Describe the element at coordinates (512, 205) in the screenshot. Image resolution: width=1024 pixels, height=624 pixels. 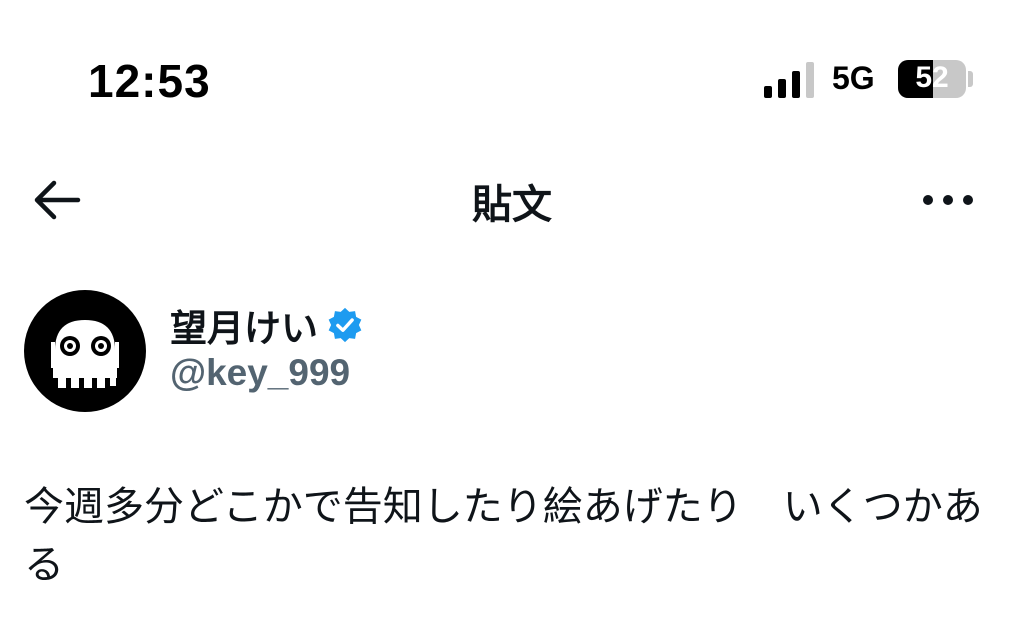
I see `page-title: 貼文` at that location.